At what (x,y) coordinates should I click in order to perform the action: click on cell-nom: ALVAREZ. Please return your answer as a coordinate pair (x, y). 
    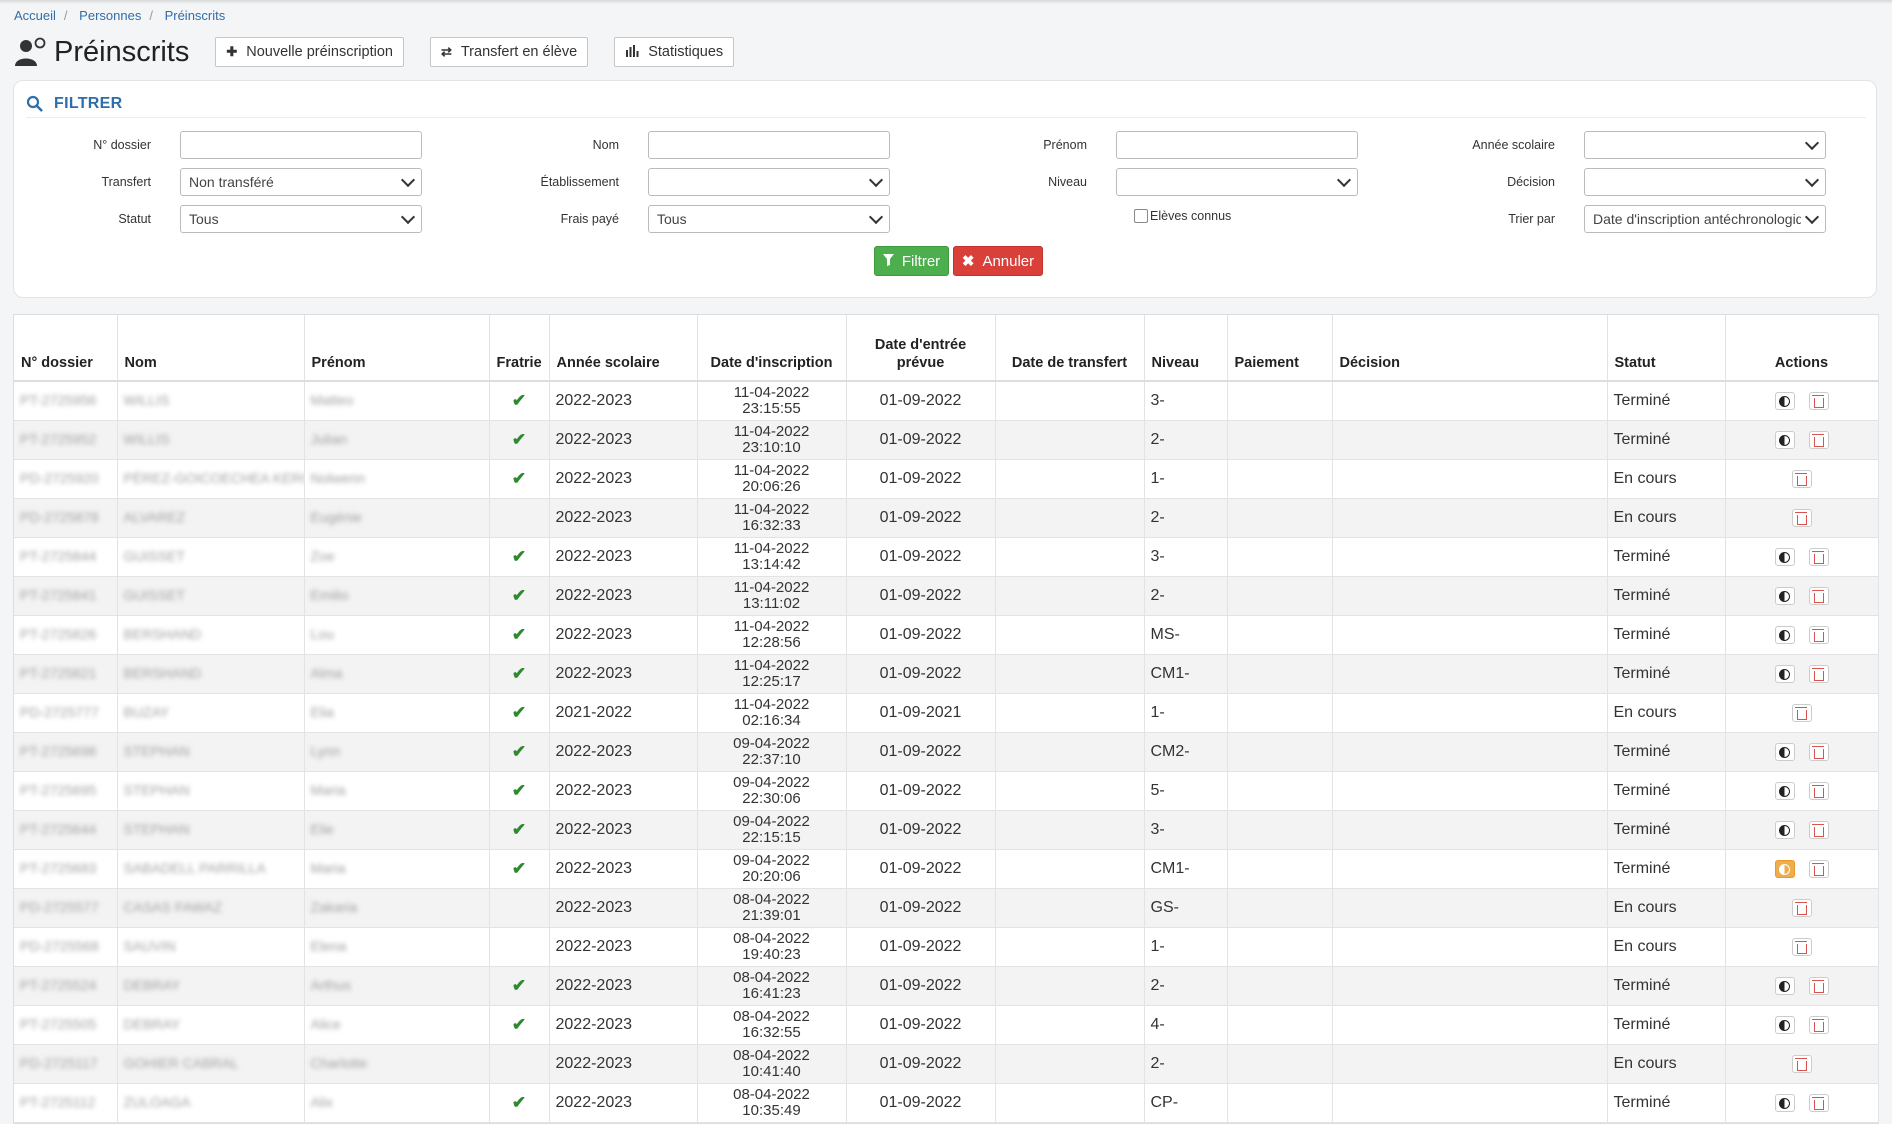
    Looking at the image, I should click on (211, 518).